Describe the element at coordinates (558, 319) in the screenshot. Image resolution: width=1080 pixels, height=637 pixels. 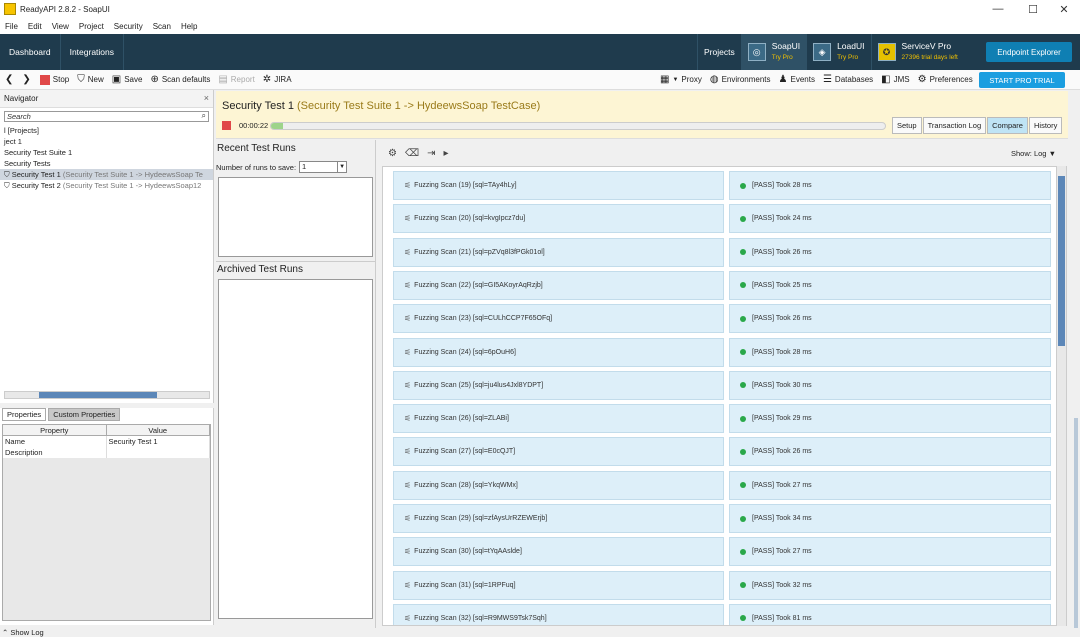
I see `scan-cell: ⚟ Fuzzing Scan (23) [sql=CULhCCP7F65OFq]` at that location.